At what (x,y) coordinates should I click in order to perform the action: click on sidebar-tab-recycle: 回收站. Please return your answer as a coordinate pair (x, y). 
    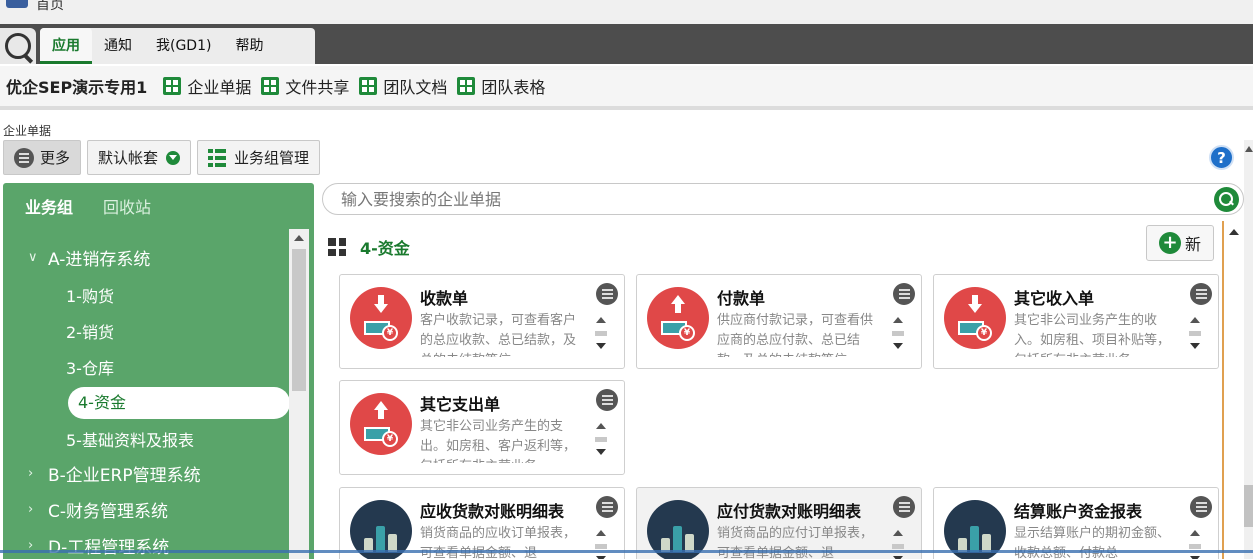
    Looking at the image, I should click on (127, 206).